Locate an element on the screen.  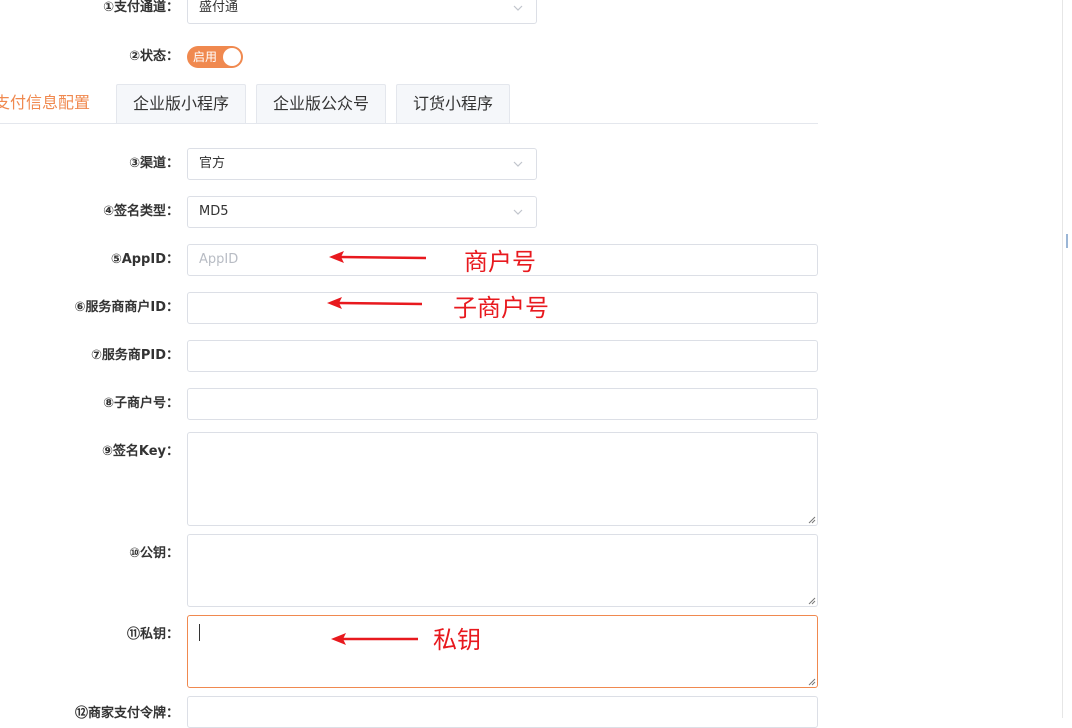
appid-annotation: 商户号 is located at coordinates (500, 262).